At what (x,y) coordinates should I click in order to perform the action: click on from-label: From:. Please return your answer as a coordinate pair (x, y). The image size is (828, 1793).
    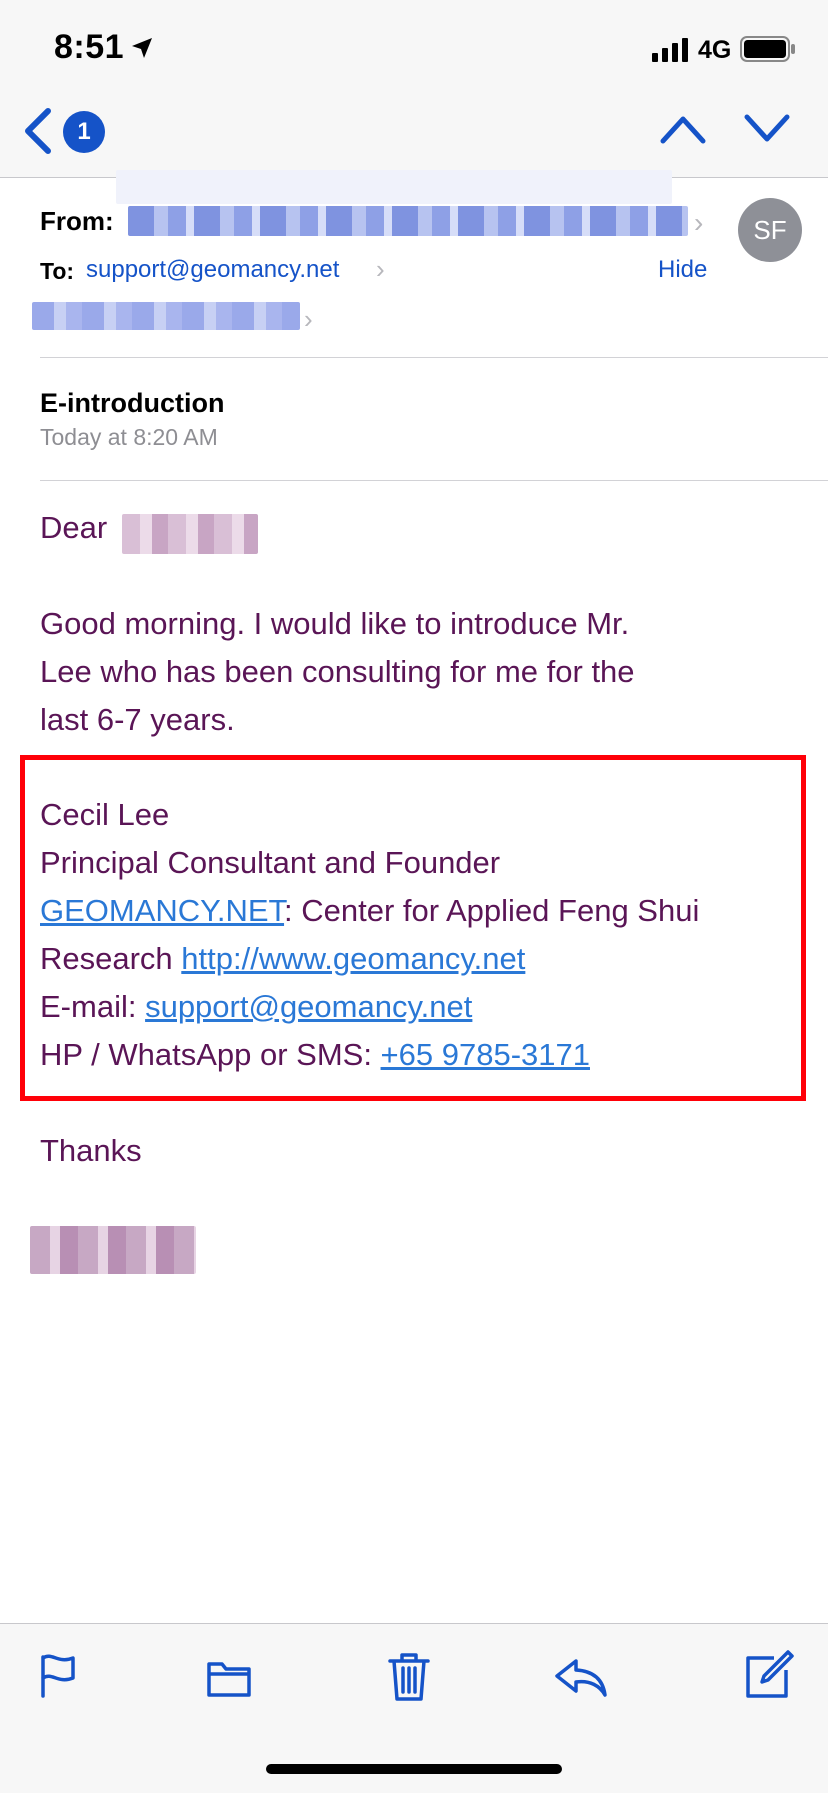
    Looking at the image, I should click on (77, 221).